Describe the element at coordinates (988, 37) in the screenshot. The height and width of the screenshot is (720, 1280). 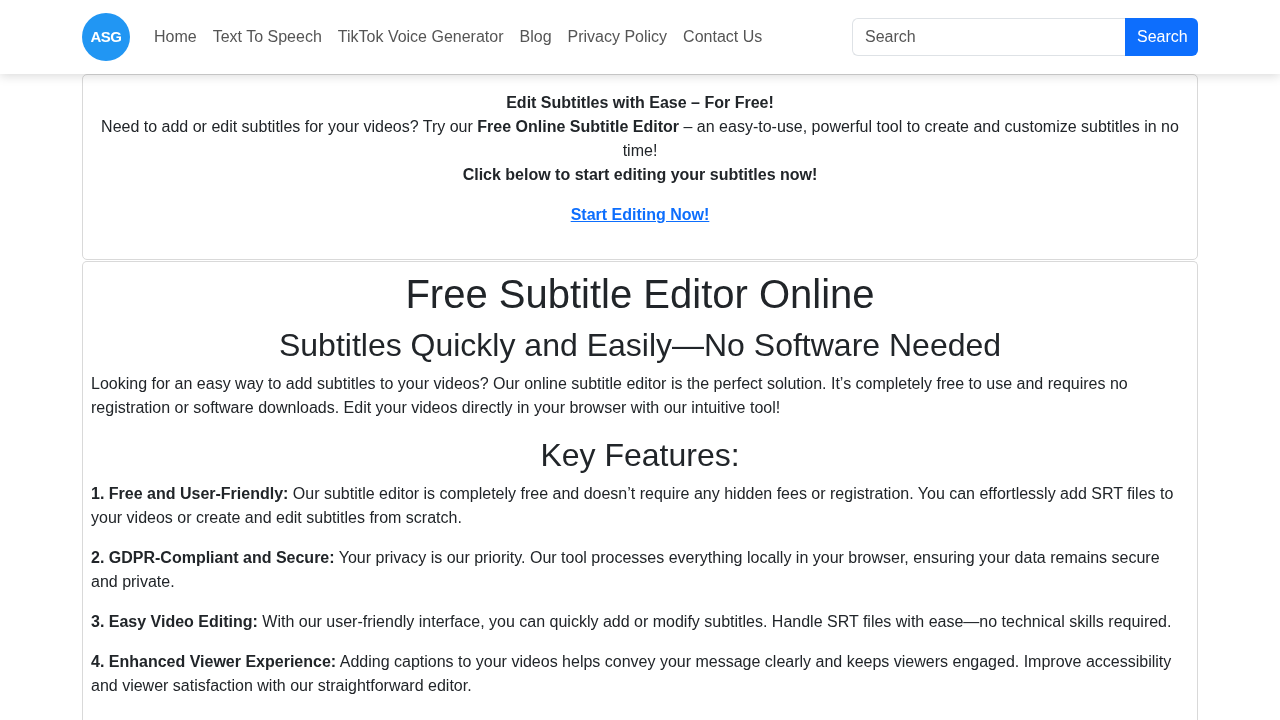
I see `search-field: Search` at that location.